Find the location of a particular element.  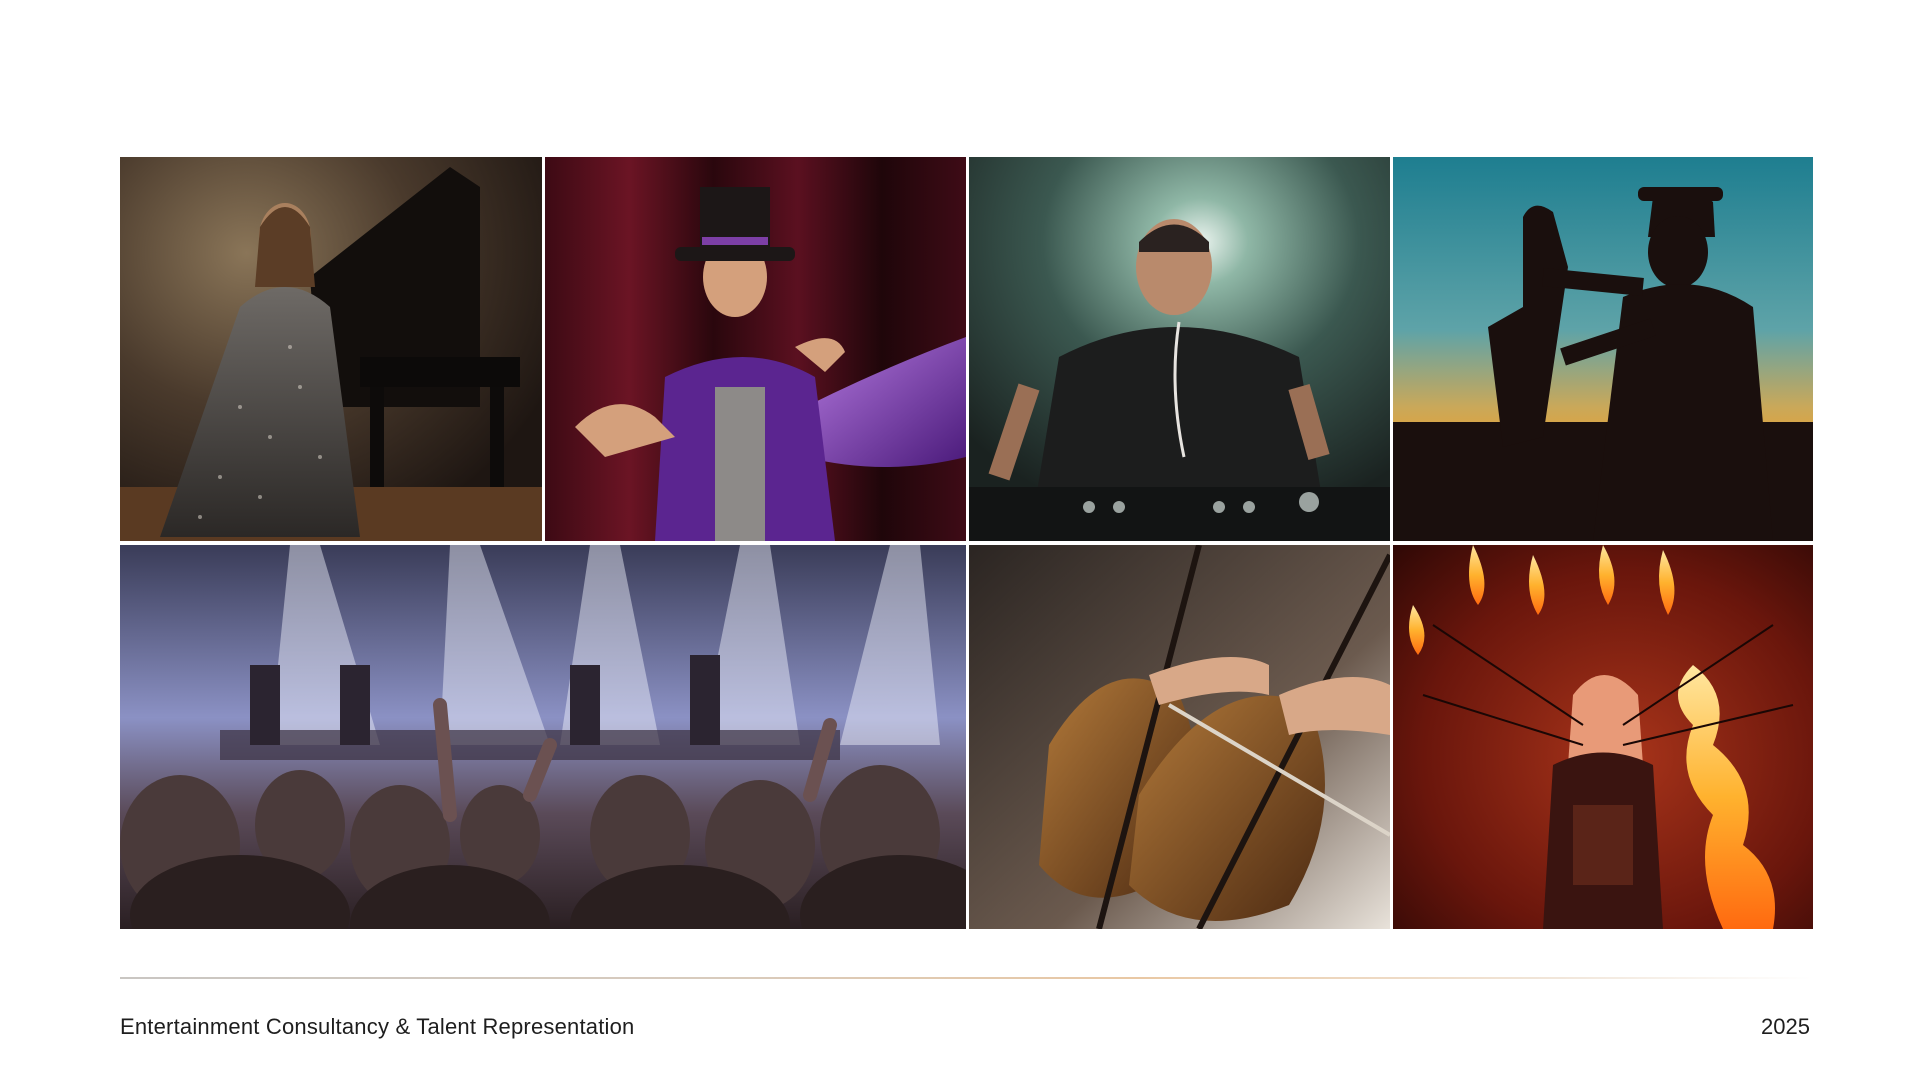

dj-photo is located at coordinates (1179, 349).